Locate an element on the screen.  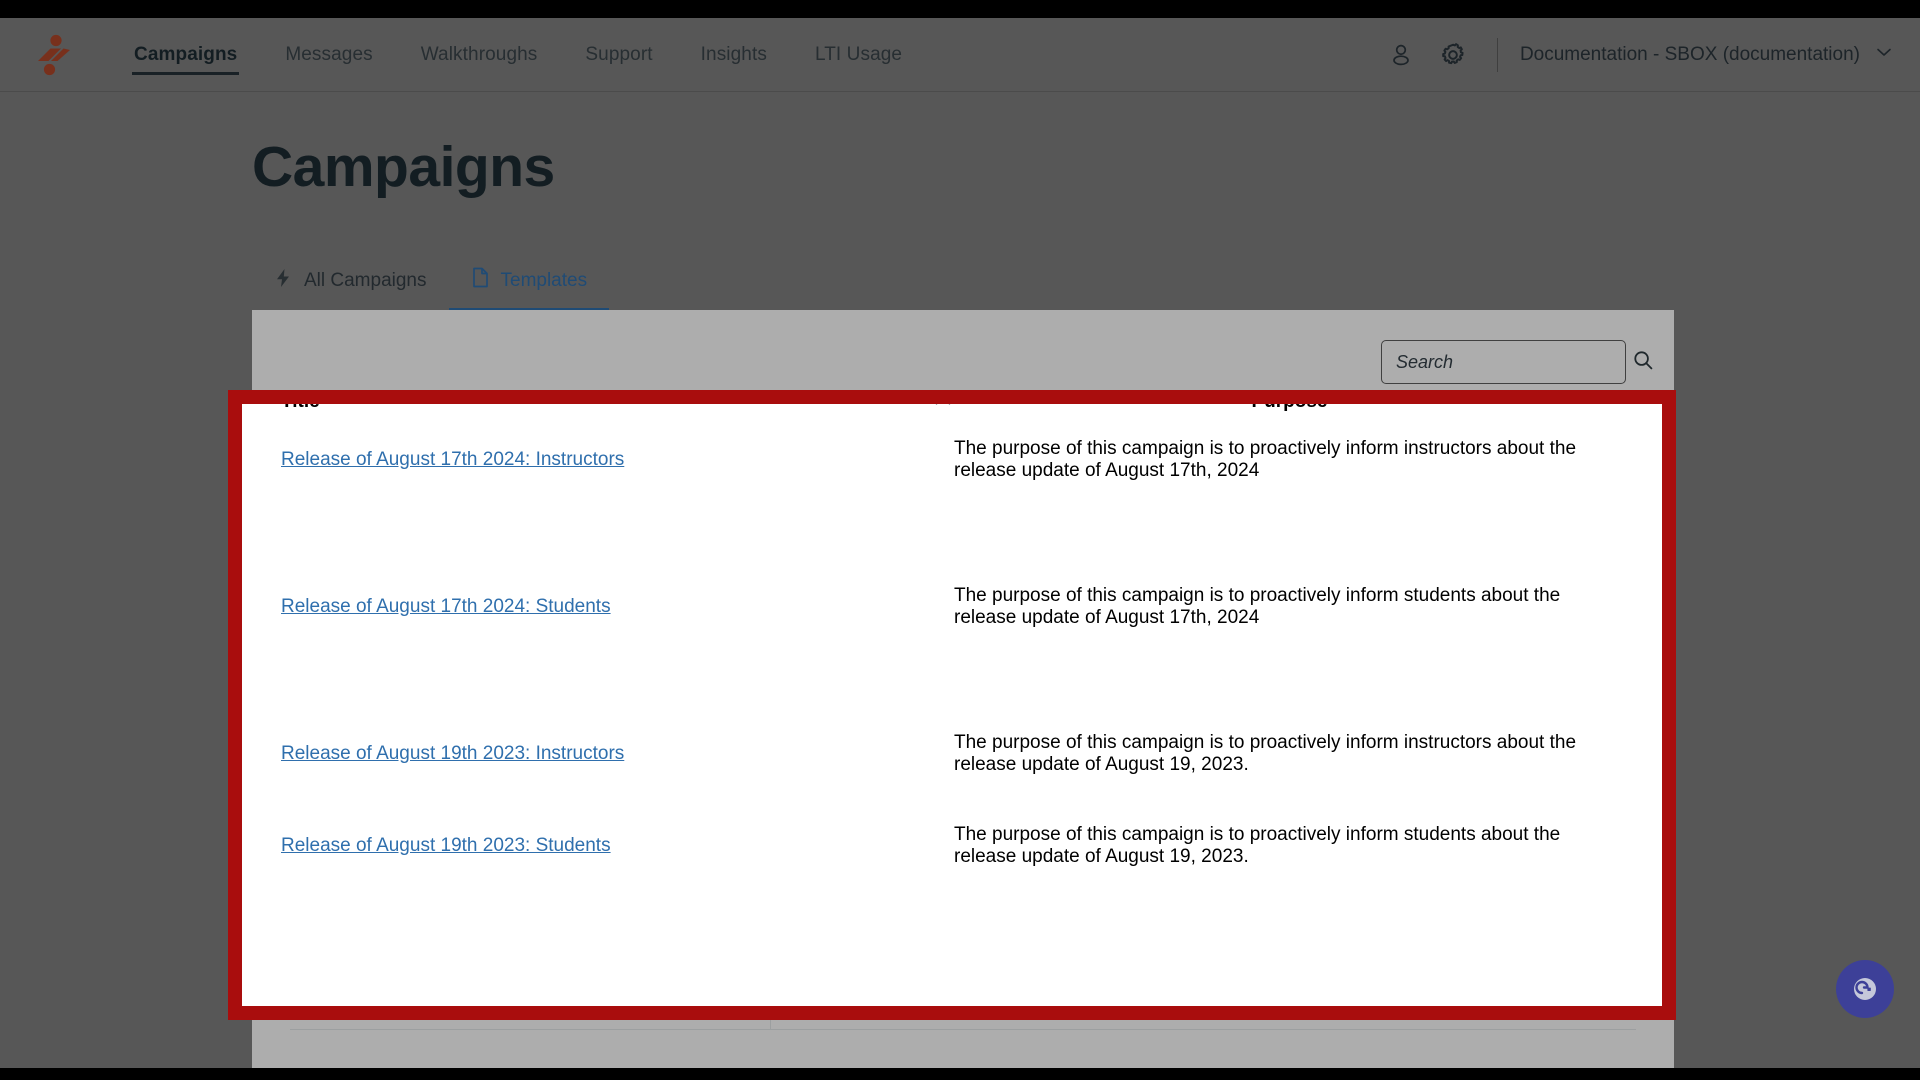
chat-bubble-icon is located at coordinates (1865, 989).